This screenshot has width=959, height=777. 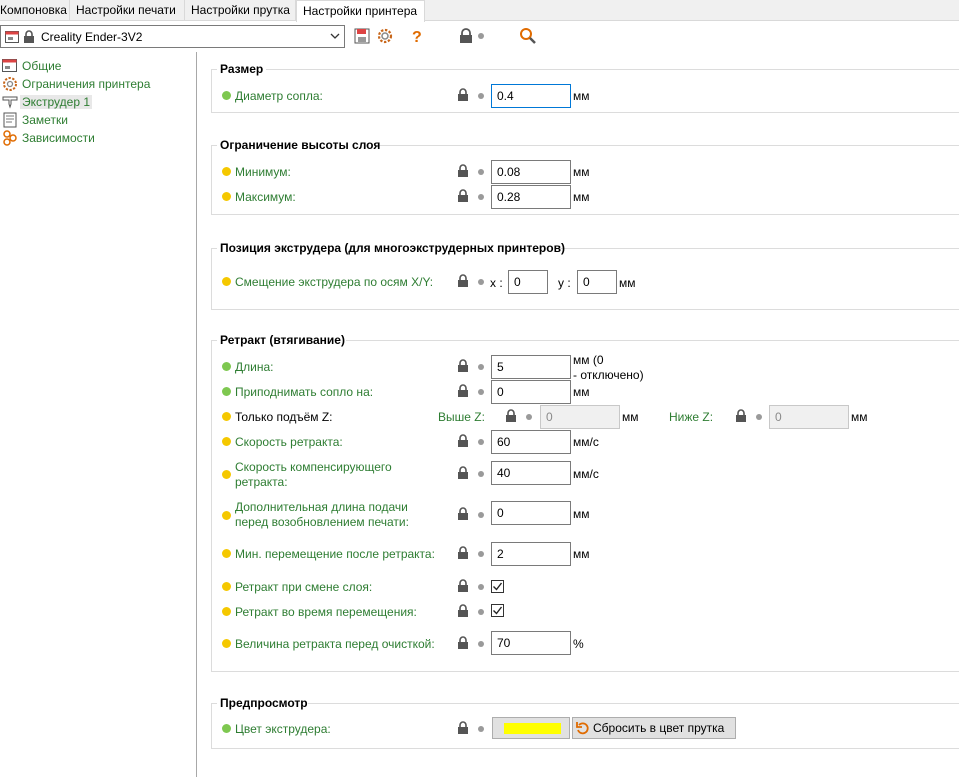 What do you see at coordinates (531, 442) in the screenshot?
I see `retract-speed-input: 60` at bounding box center [531, 442].